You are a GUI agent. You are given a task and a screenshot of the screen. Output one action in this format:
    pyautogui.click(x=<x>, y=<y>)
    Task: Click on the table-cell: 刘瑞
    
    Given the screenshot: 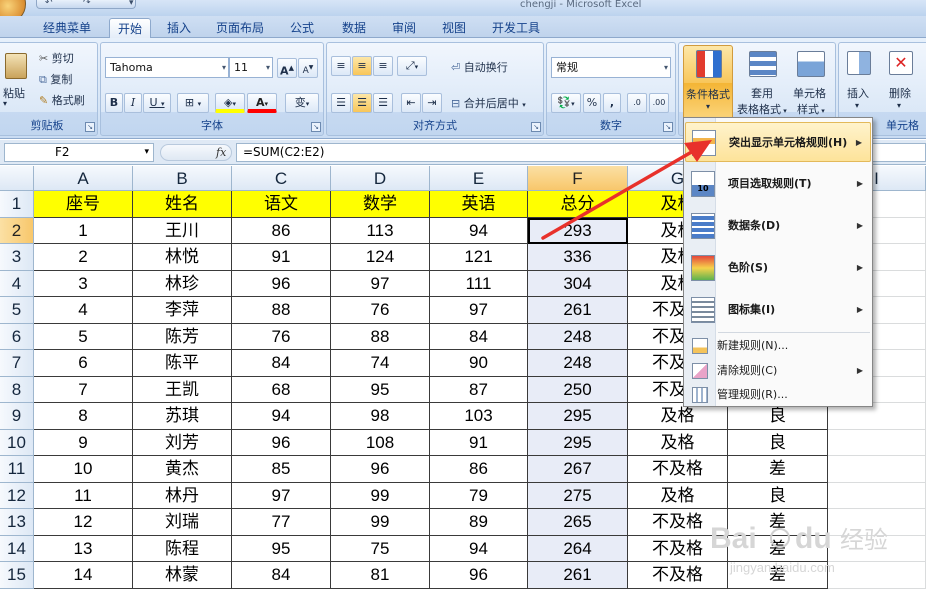 What is the action you would take?
    pyautogui.click(x=182, y=522)
    